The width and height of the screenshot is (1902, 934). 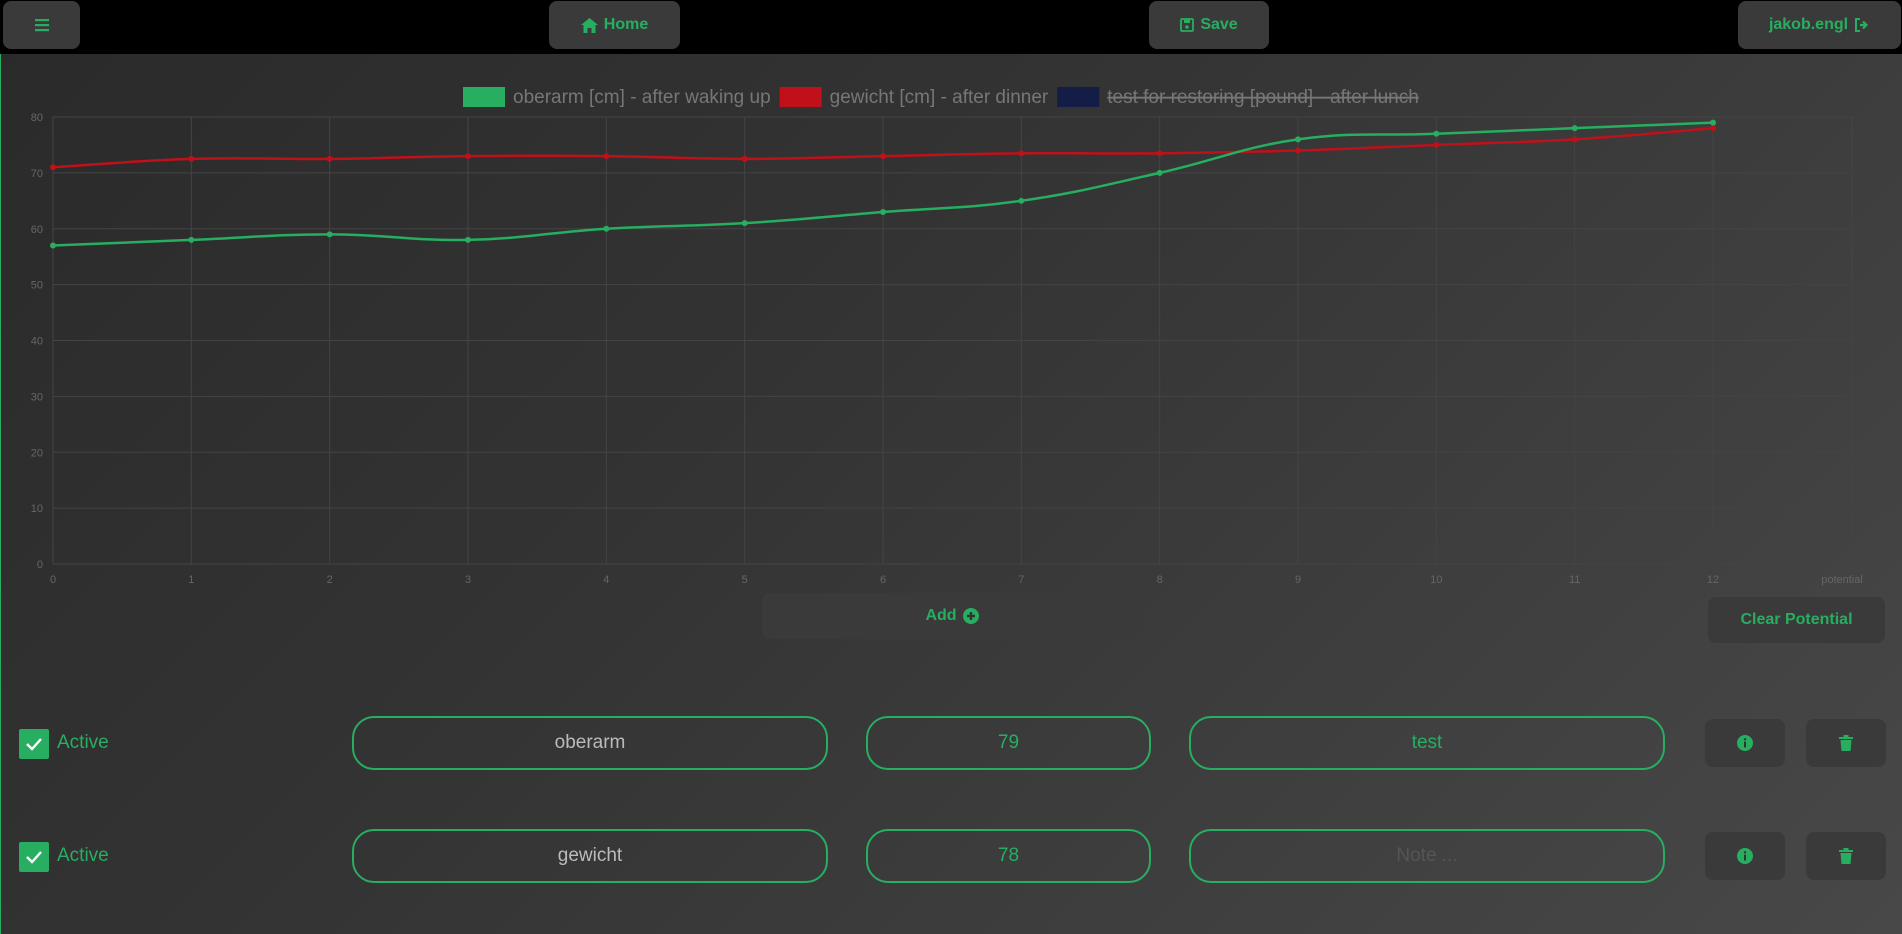 What do you see at coordinates (883, 580) in the screenshot?
I see `x-tick-label: 6` at bounding box center [883, 580].